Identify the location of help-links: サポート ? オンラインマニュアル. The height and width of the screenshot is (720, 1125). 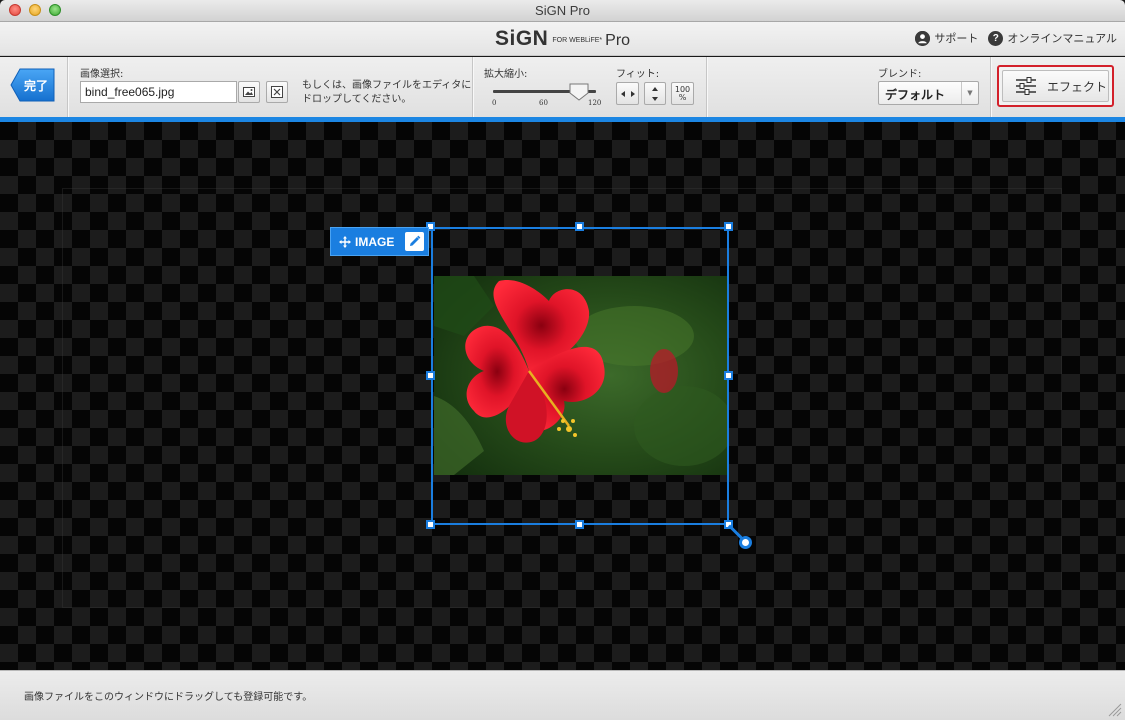
(1016, 38).